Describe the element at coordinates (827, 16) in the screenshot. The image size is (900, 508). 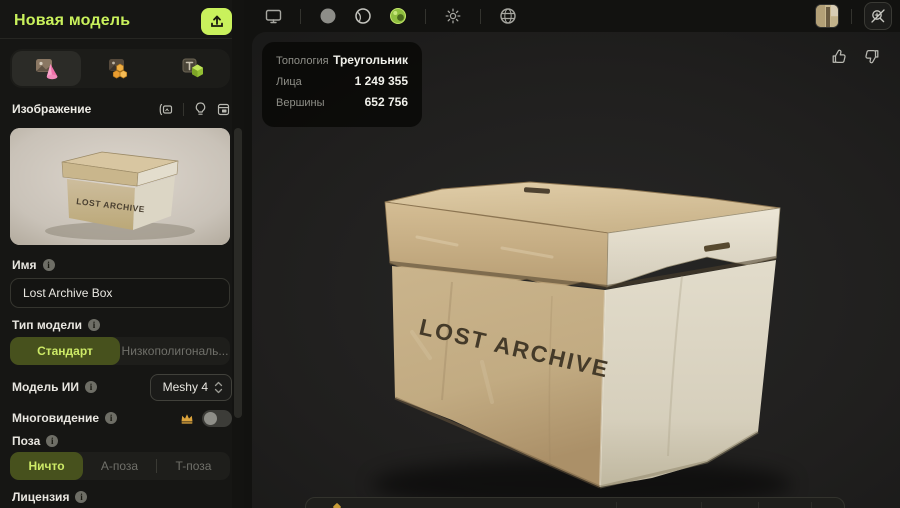
I see `texture-map-thumbnail` at that location.